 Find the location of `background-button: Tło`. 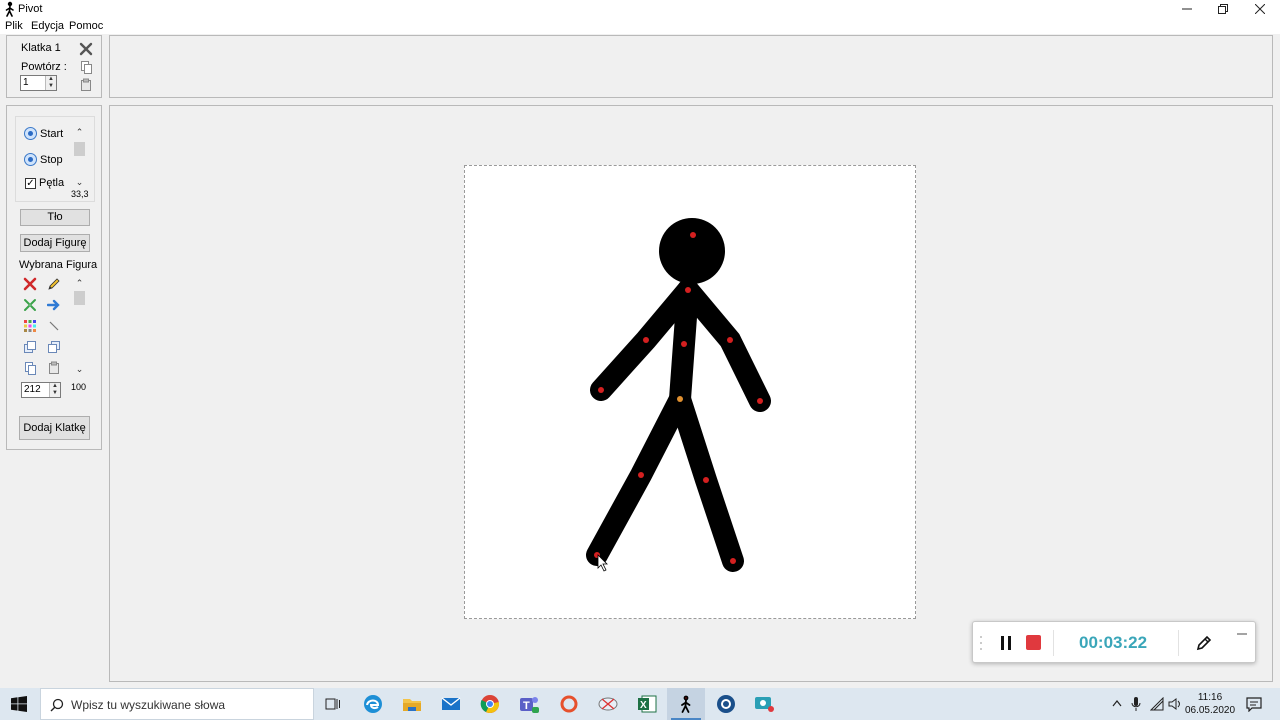

background-button: Tło is located at coordinates (55, 217).